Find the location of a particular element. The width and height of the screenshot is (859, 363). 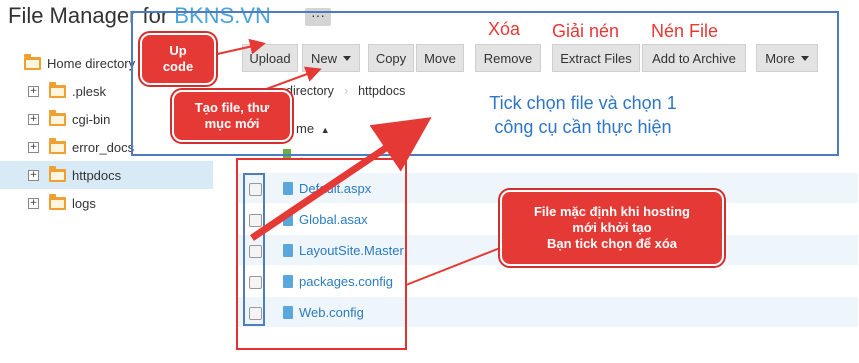

upload-arrow is located at coordinates (239, 47).